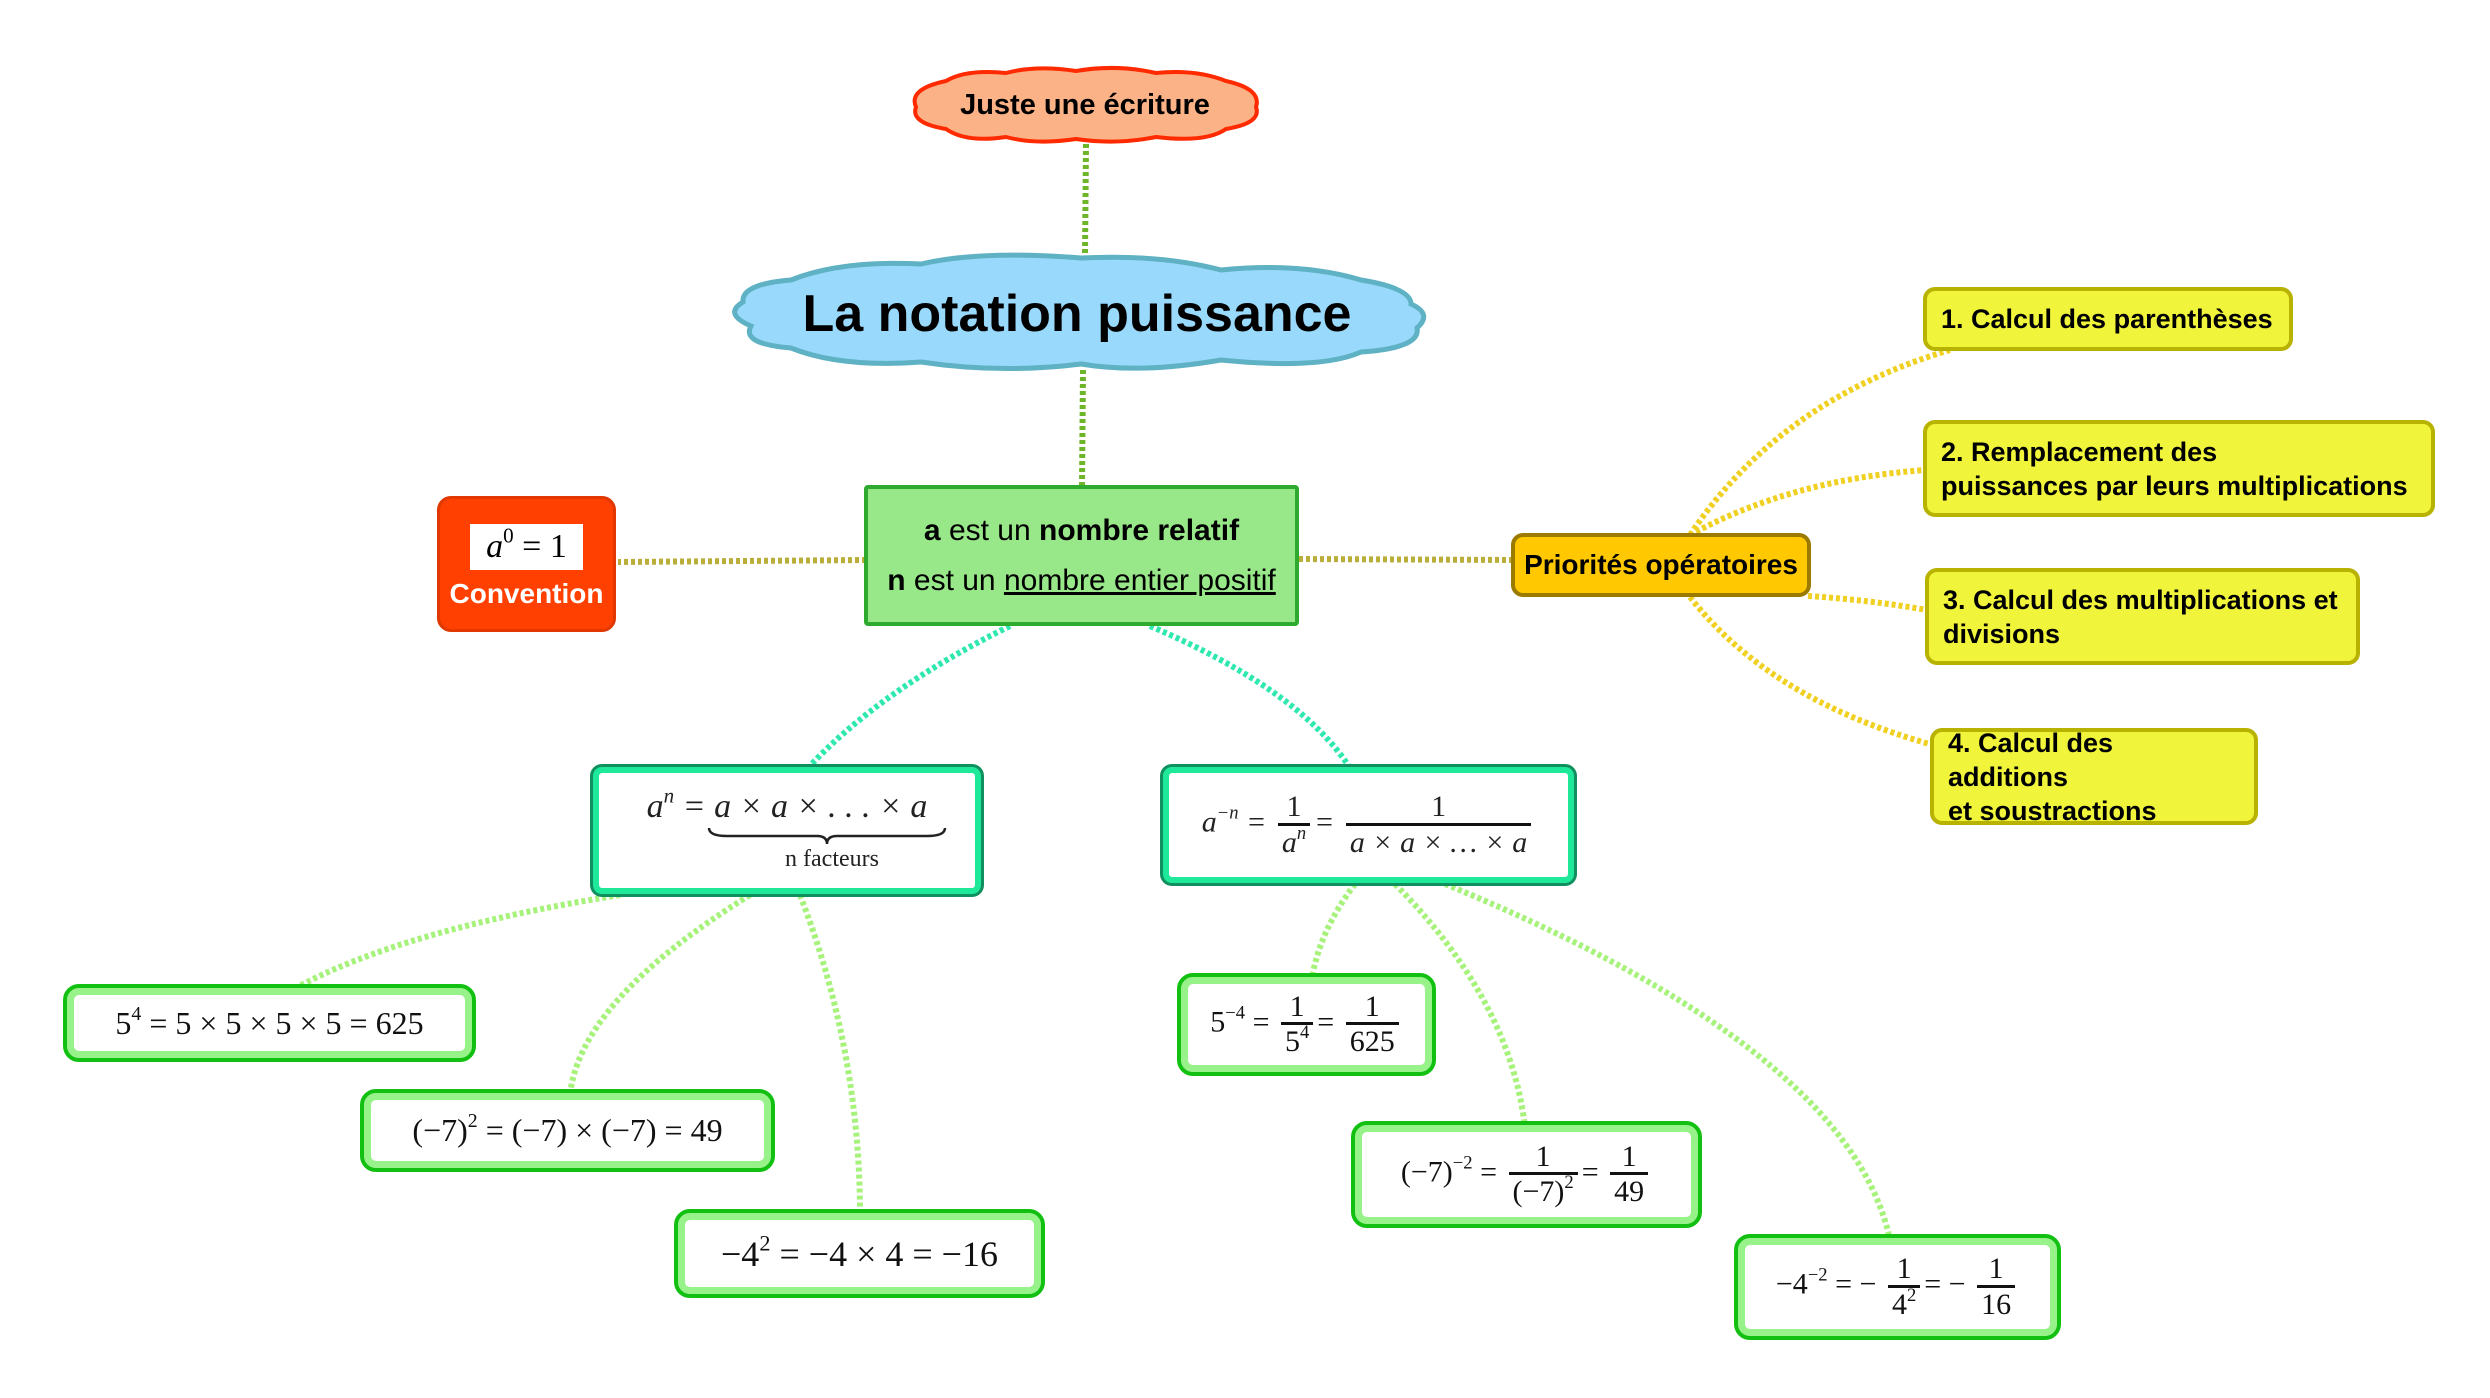  I want to click on example-5-pow-4: 54 = 5 × 5 × 5 × 5 = 625, so click(269, 1023).